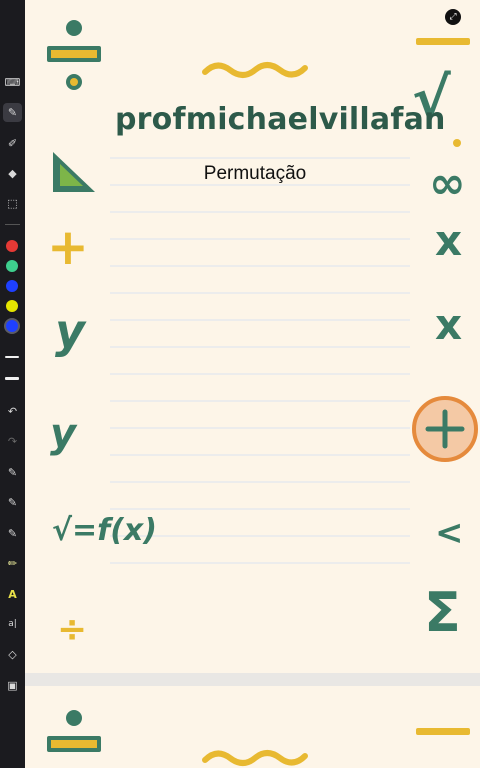 This screenshot has width=480, height=768. I want to click on eraser-icon: ◆, so click(12, 173).